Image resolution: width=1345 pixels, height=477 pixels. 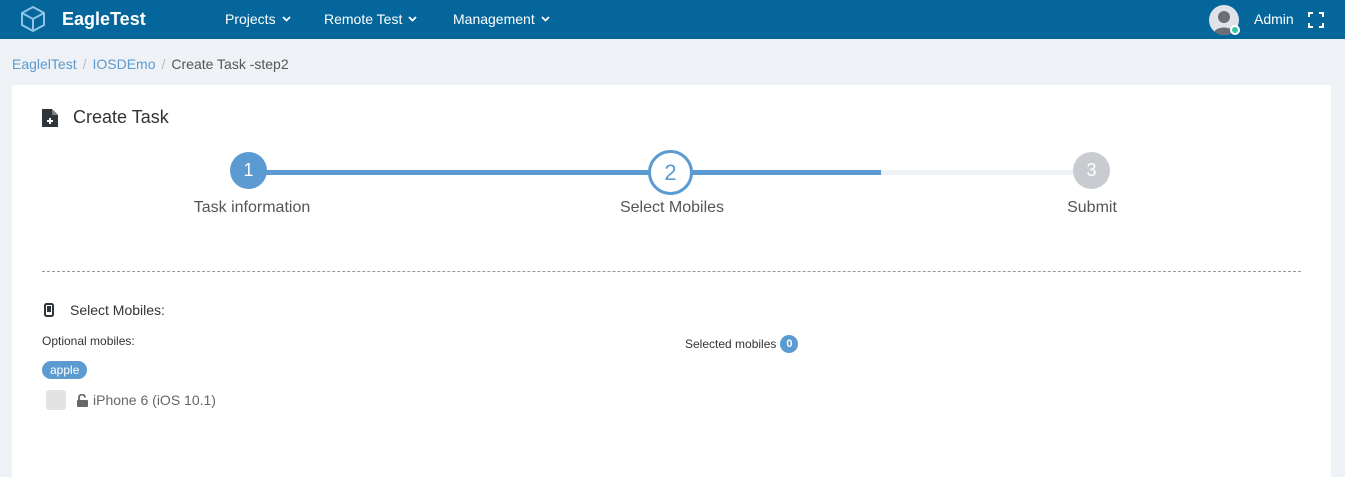 What do you see at coordinates (672, 207) in the screenshot?
I see `wizard-step-2-label: Select Mobiles` at bounding box center [672, 207].